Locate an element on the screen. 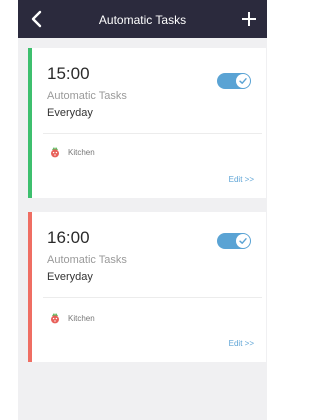 This screenshot has height=420, width=320. task-time: 16:00 is located at coordinates (68, 237).